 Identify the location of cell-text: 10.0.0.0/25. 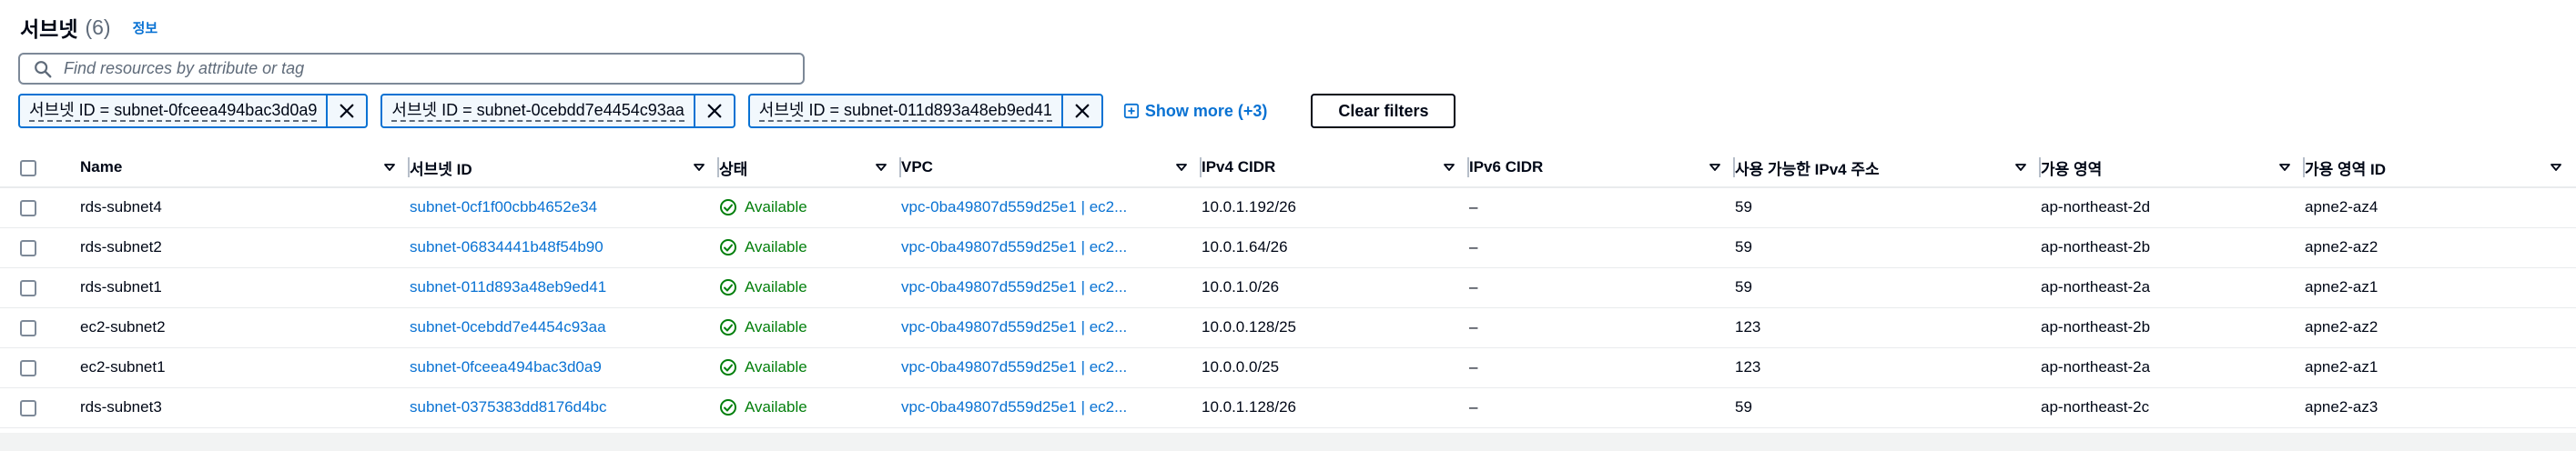
(1241, 367).